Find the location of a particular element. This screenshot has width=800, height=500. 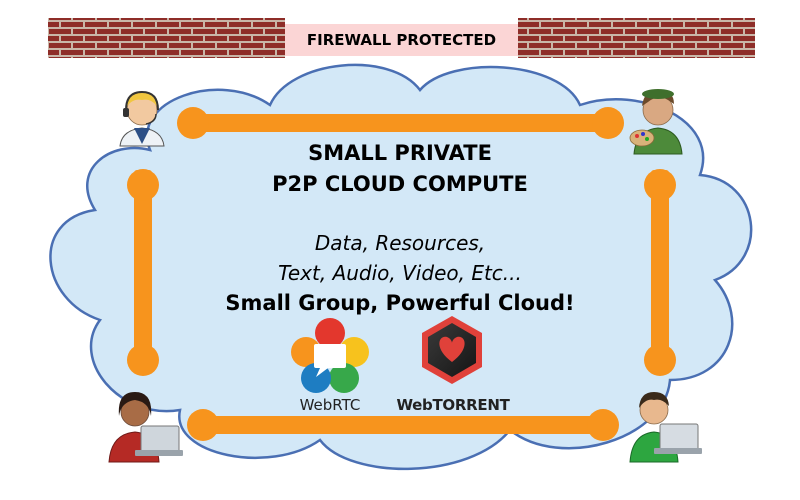

diagram-tagline: Small Group, Powerful Cloud! is located at coordinates (400, 303).